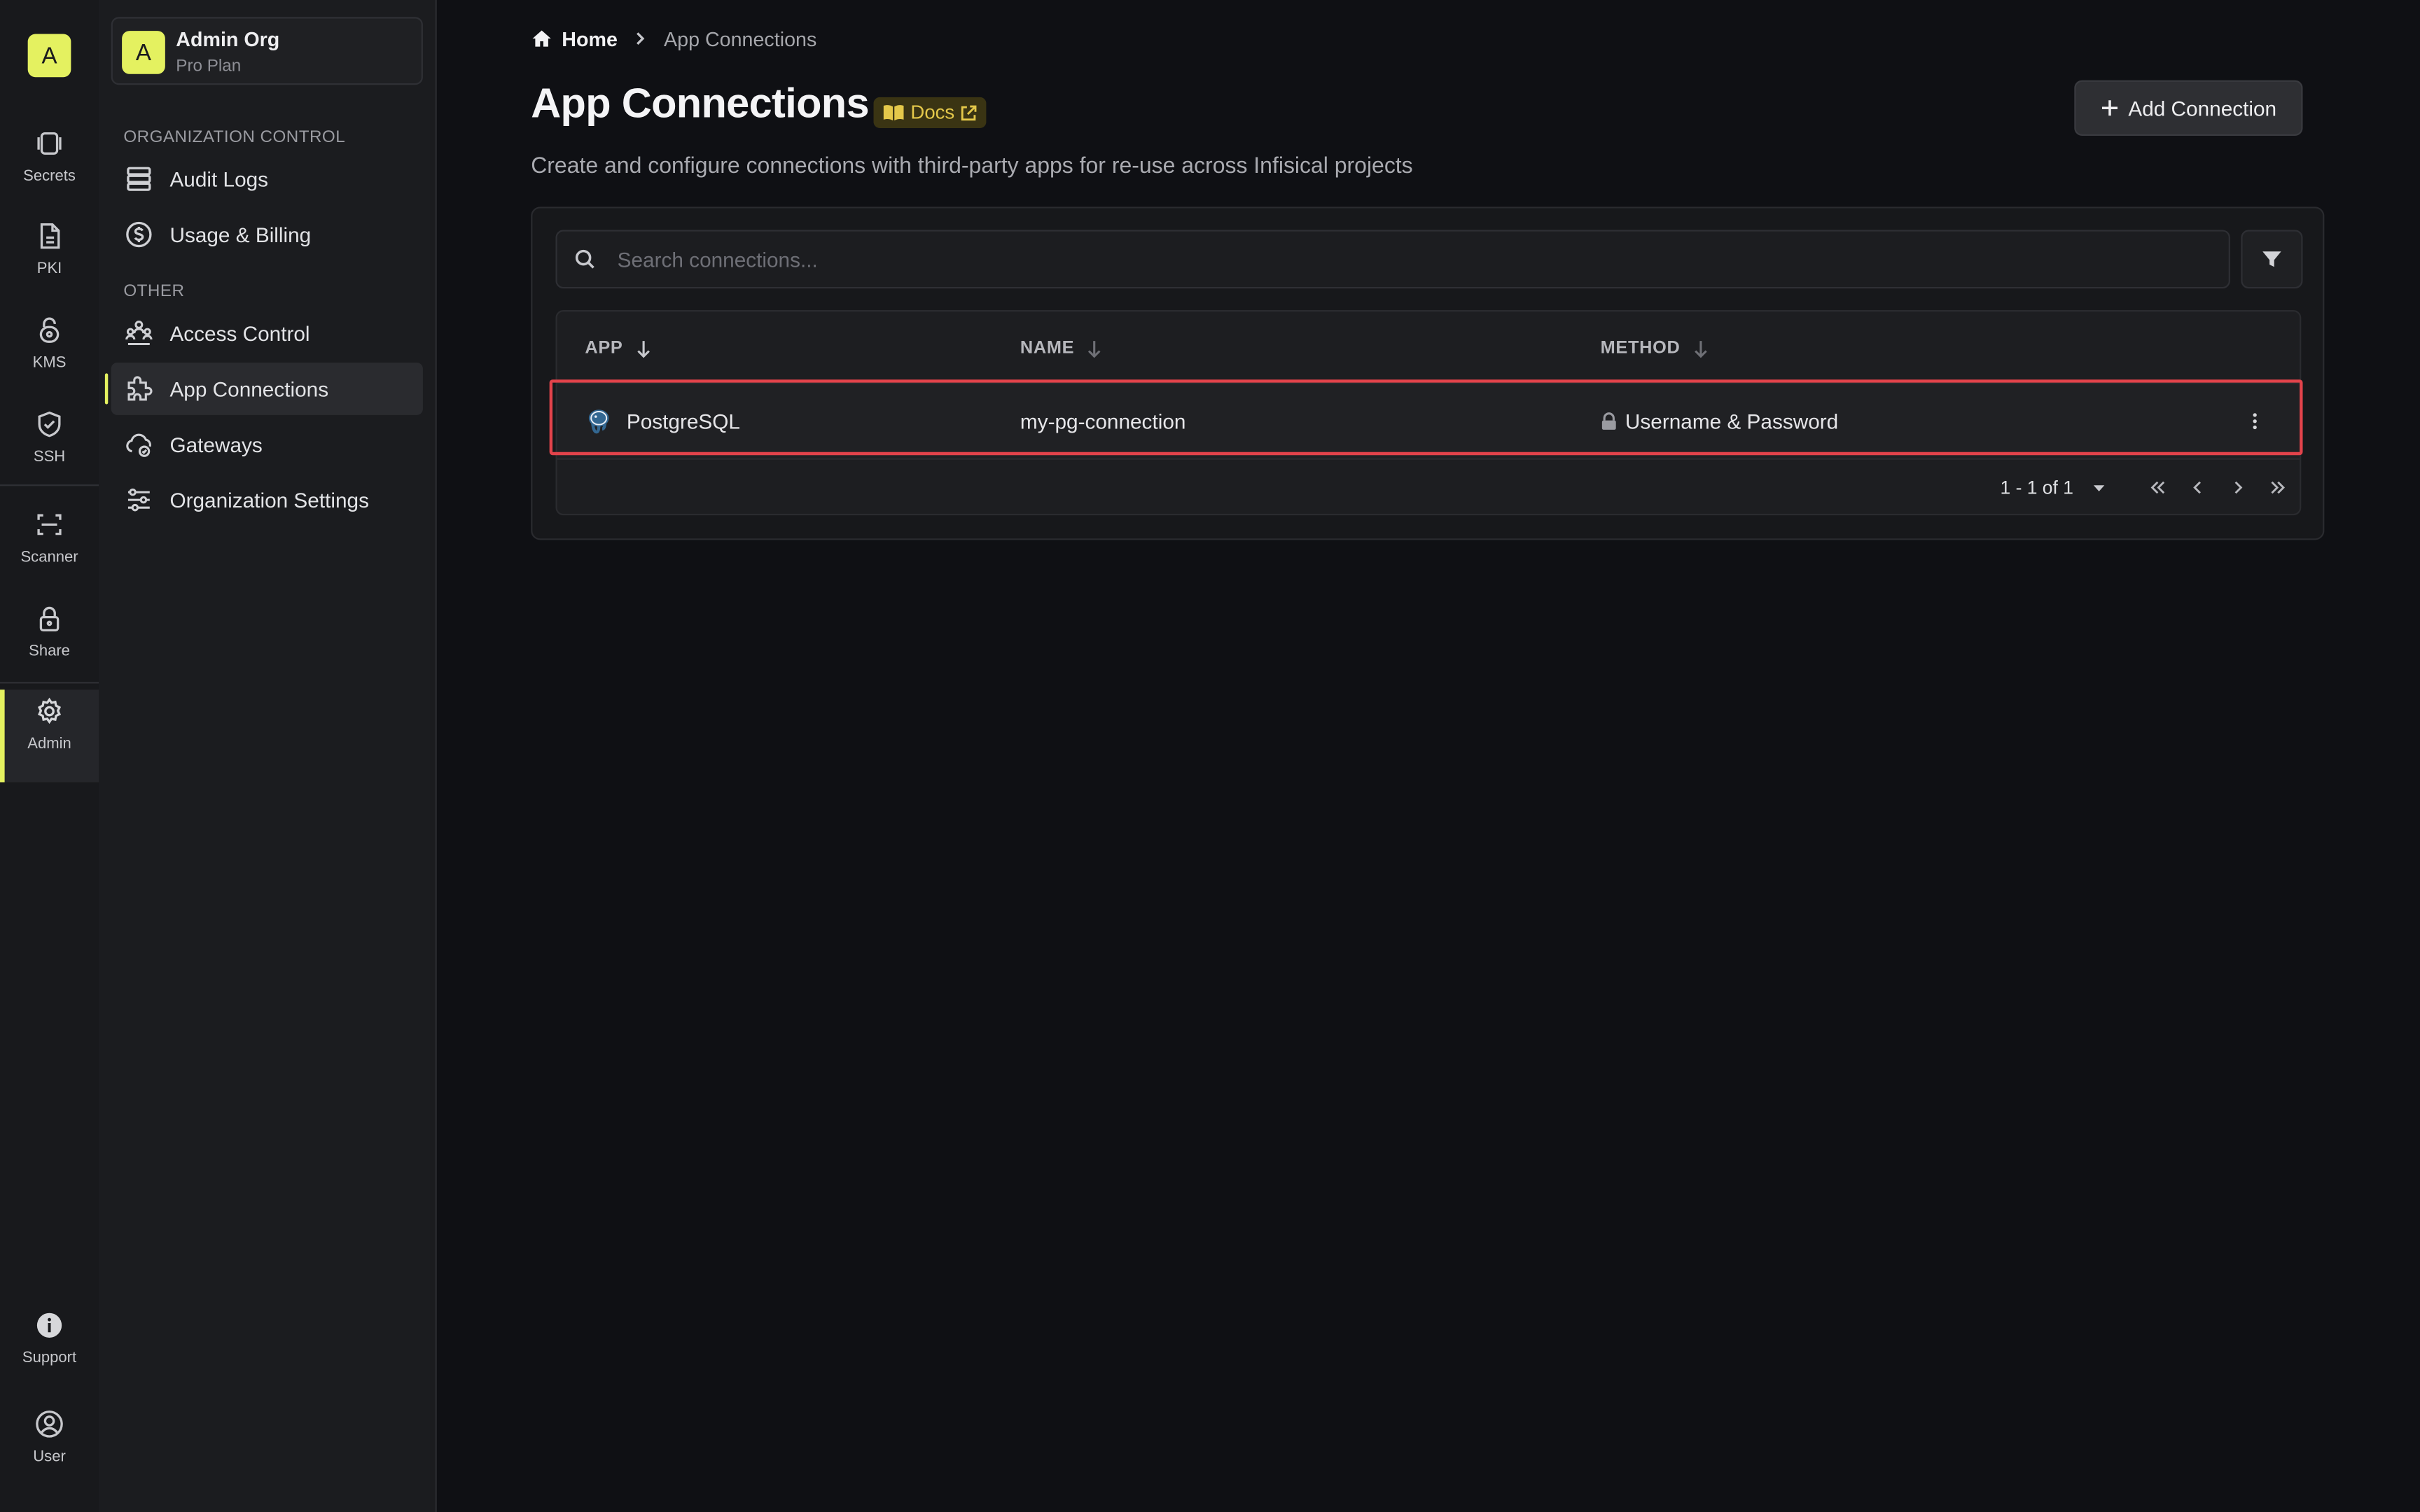 This screenshot has height=1512, width=2420. I want to click on plus-icon, so click(2109, 108).